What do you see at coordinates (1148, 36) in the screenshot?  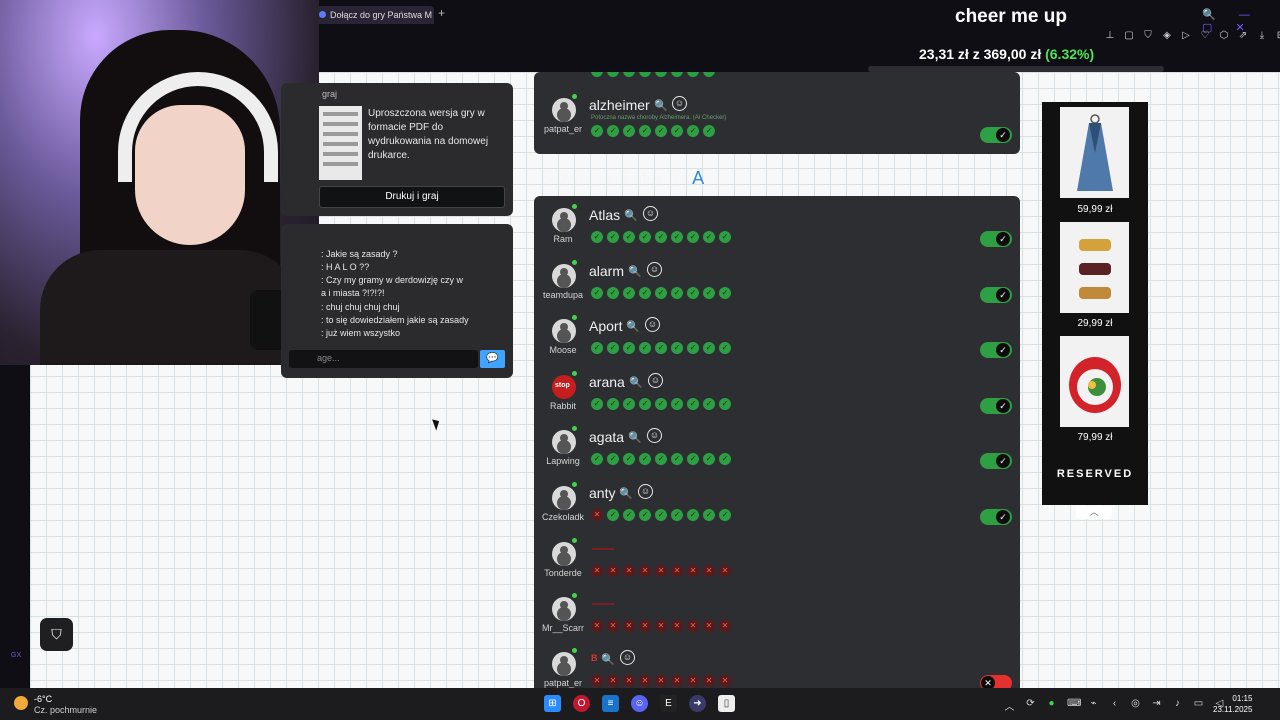 I see `shield-icon: ⛉` at bounding box center [1148, 36].